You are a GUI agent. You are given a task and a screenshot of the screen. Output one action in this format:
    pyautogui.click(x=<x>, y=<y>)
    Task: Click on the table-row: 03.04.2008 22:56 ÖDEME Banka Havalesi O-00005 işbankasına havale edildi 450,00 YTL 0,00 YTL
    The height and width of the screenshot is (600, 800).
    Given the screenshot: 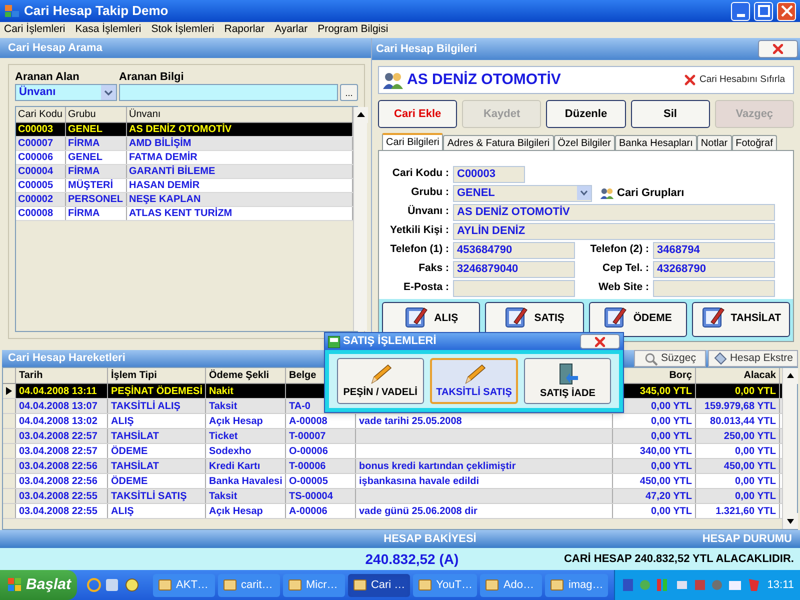 What is the action you would take?
    pyautogui.click(x=392, y=481)
    